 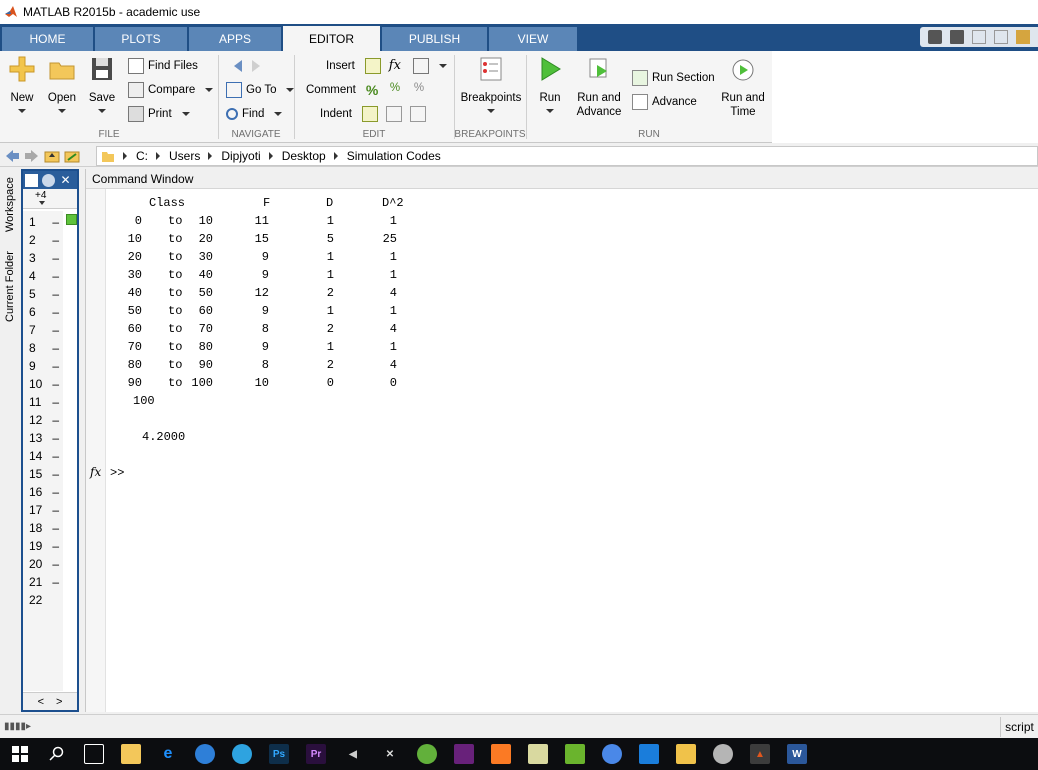 I want to click on find-files-button: Find Files, so click(x=163, y=66).